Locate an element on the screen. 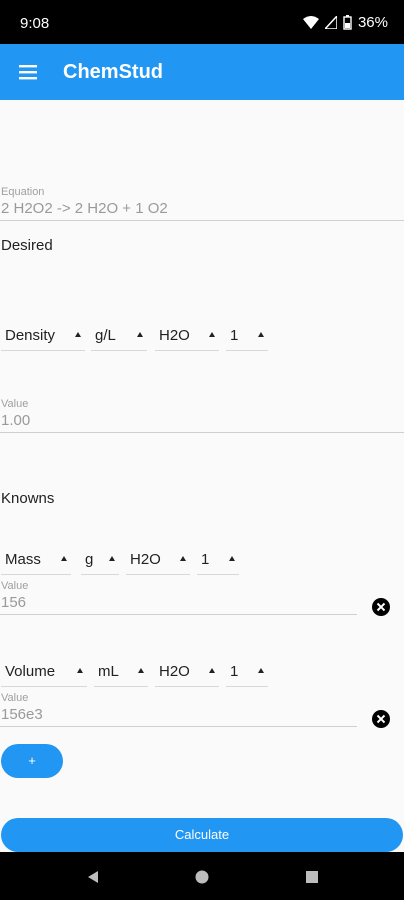  menu-icon is located at coordinates (28, 72).